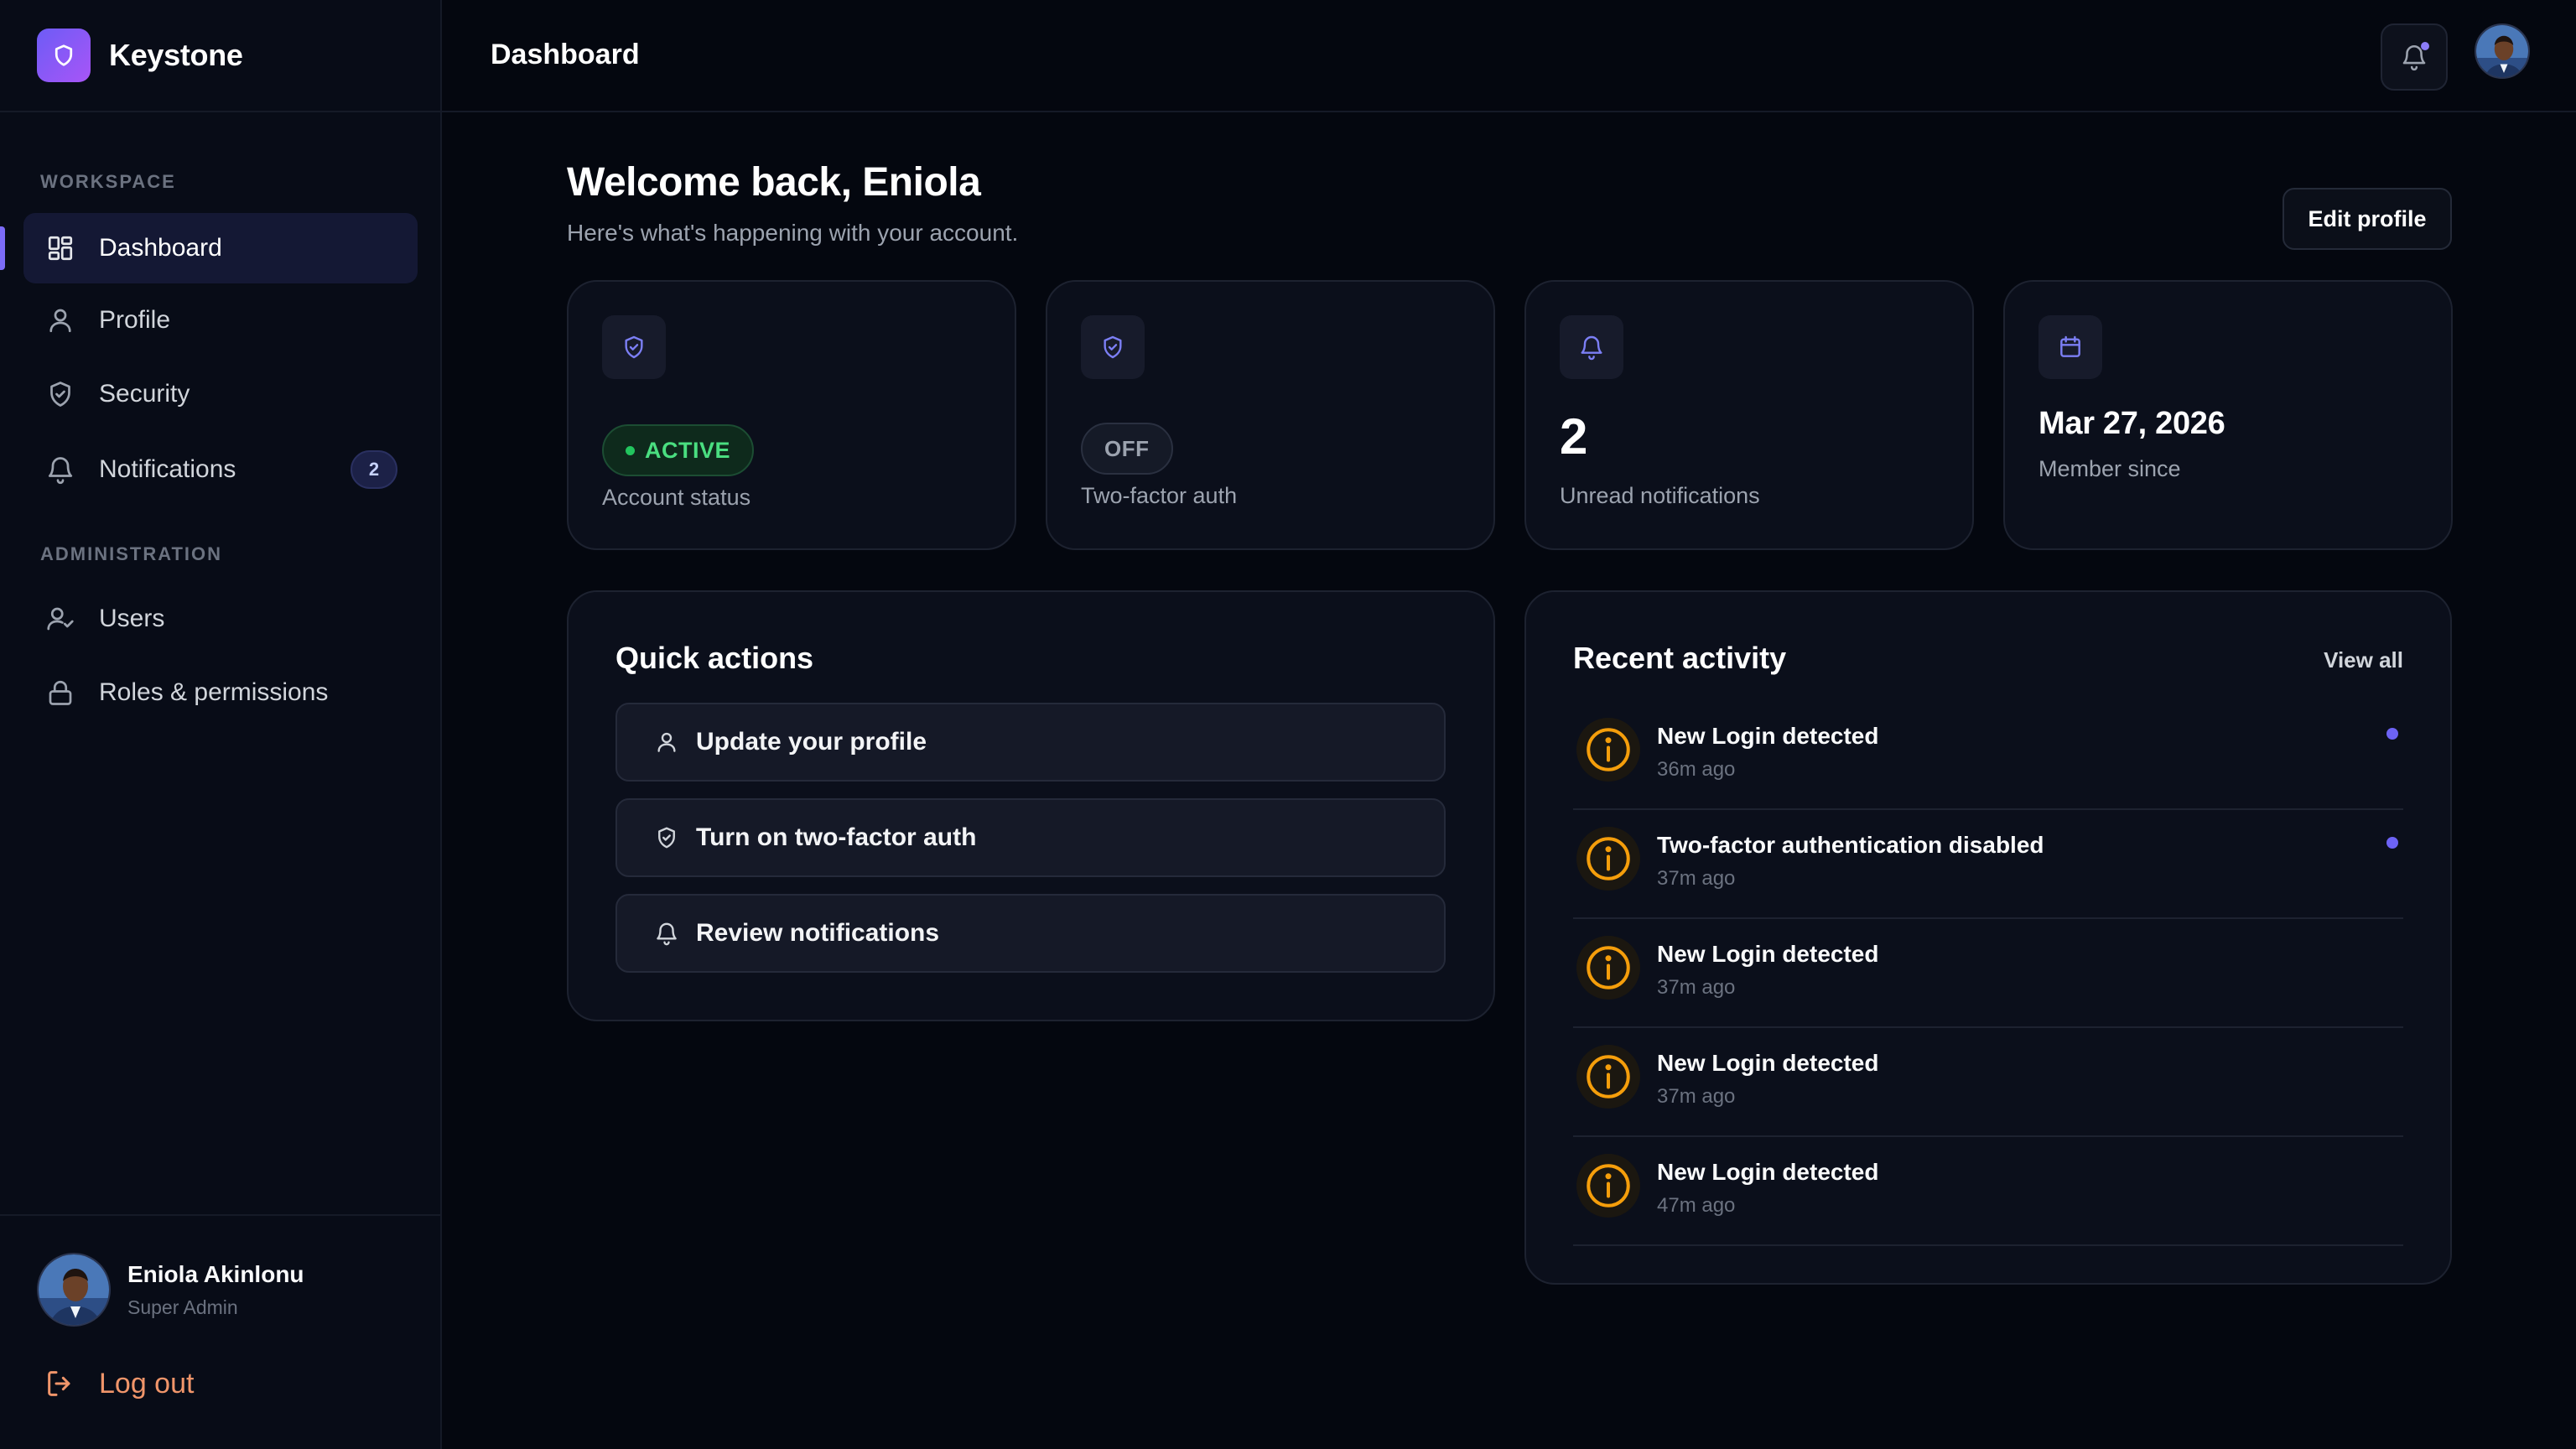 Image resolution: width=2576 pixels, height=1449 pixels. I want to click on activity-title: Two-factor authentication disabled, so click(1850, 845).